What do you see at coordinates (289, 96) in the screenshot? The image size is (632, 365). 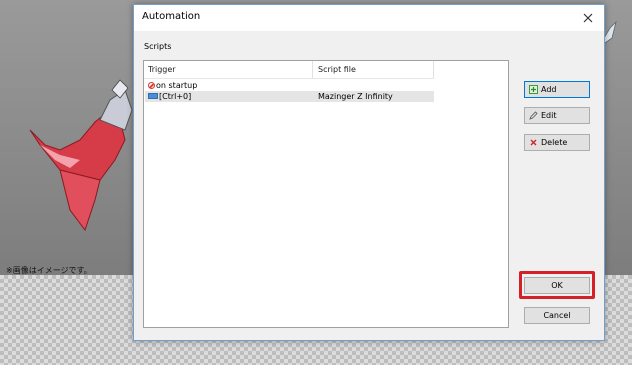 I see `list-item-selected: [Ctrl+0] Mazinger Z Infinity` at bounding box center [289, 96].